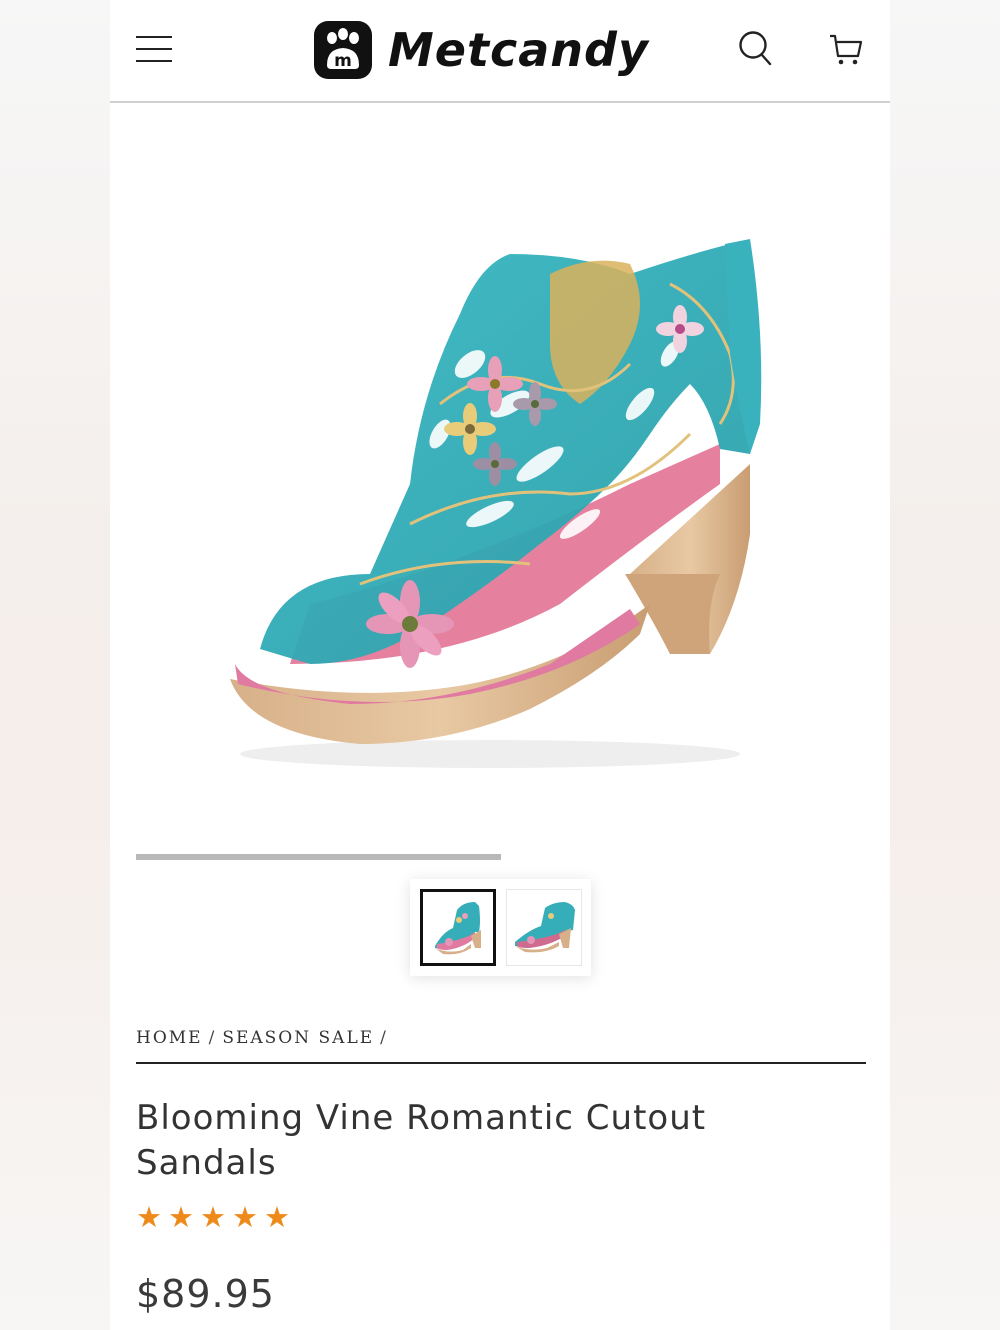 This screenshot has height=1330, width=1000. I want to click on page-backdrop-left, so click(55, 665).